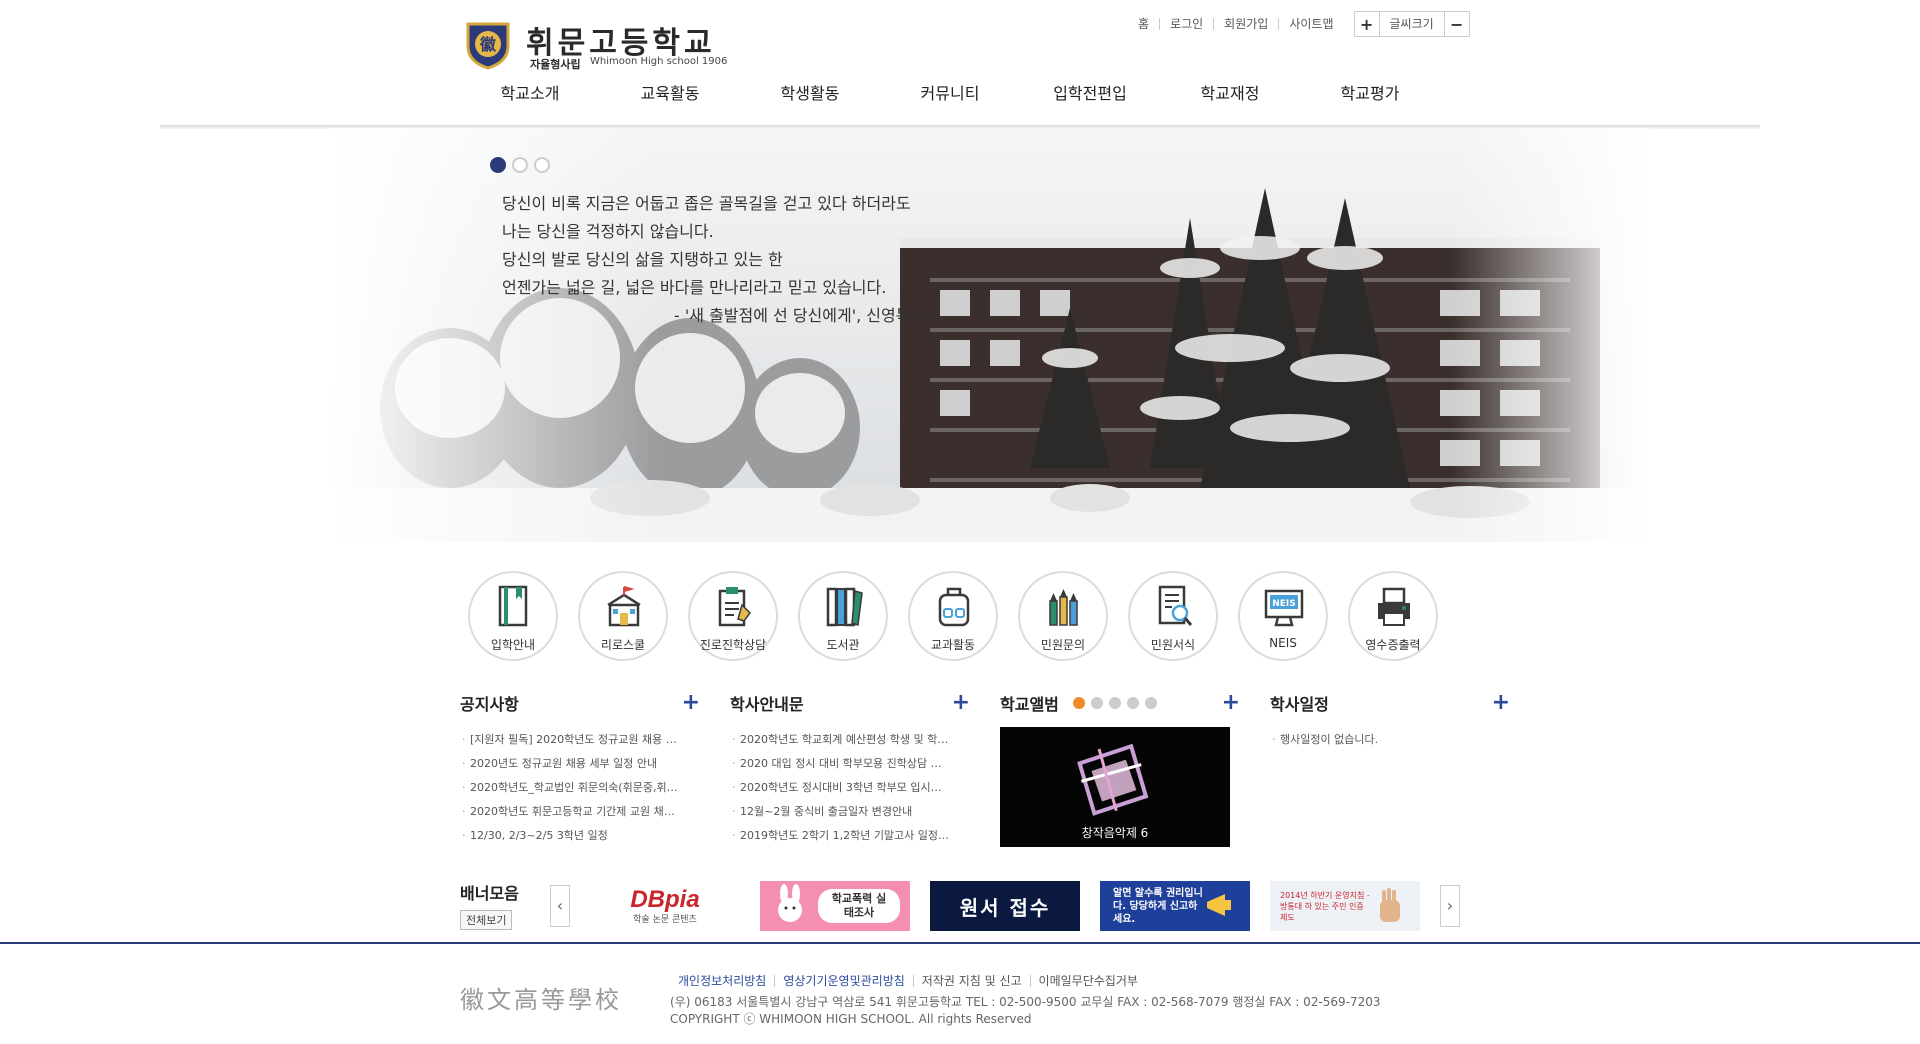 The image size is (1920, 1044). I want to click on banner-school-violence-text: 학교폭력 실태조사, so click(859, 906).